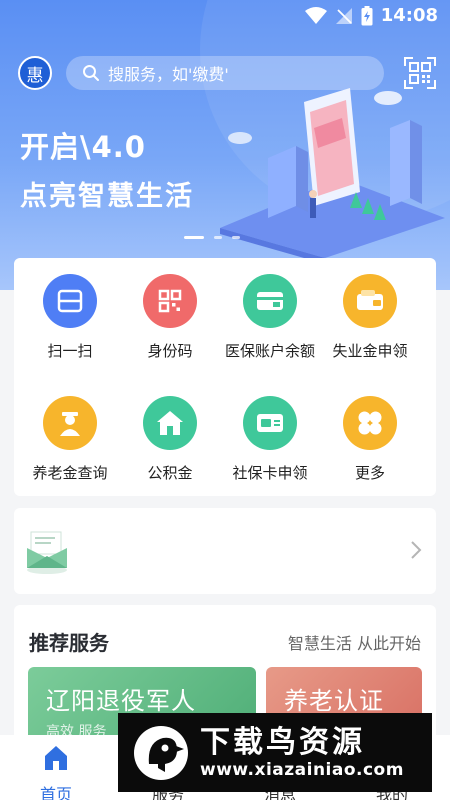 Image resolution: width=450 pixels, height=800 pixels. Describe the element at coordinates (70, 351) in the screenshot. I see `service-label: 扫一扫` at that location.